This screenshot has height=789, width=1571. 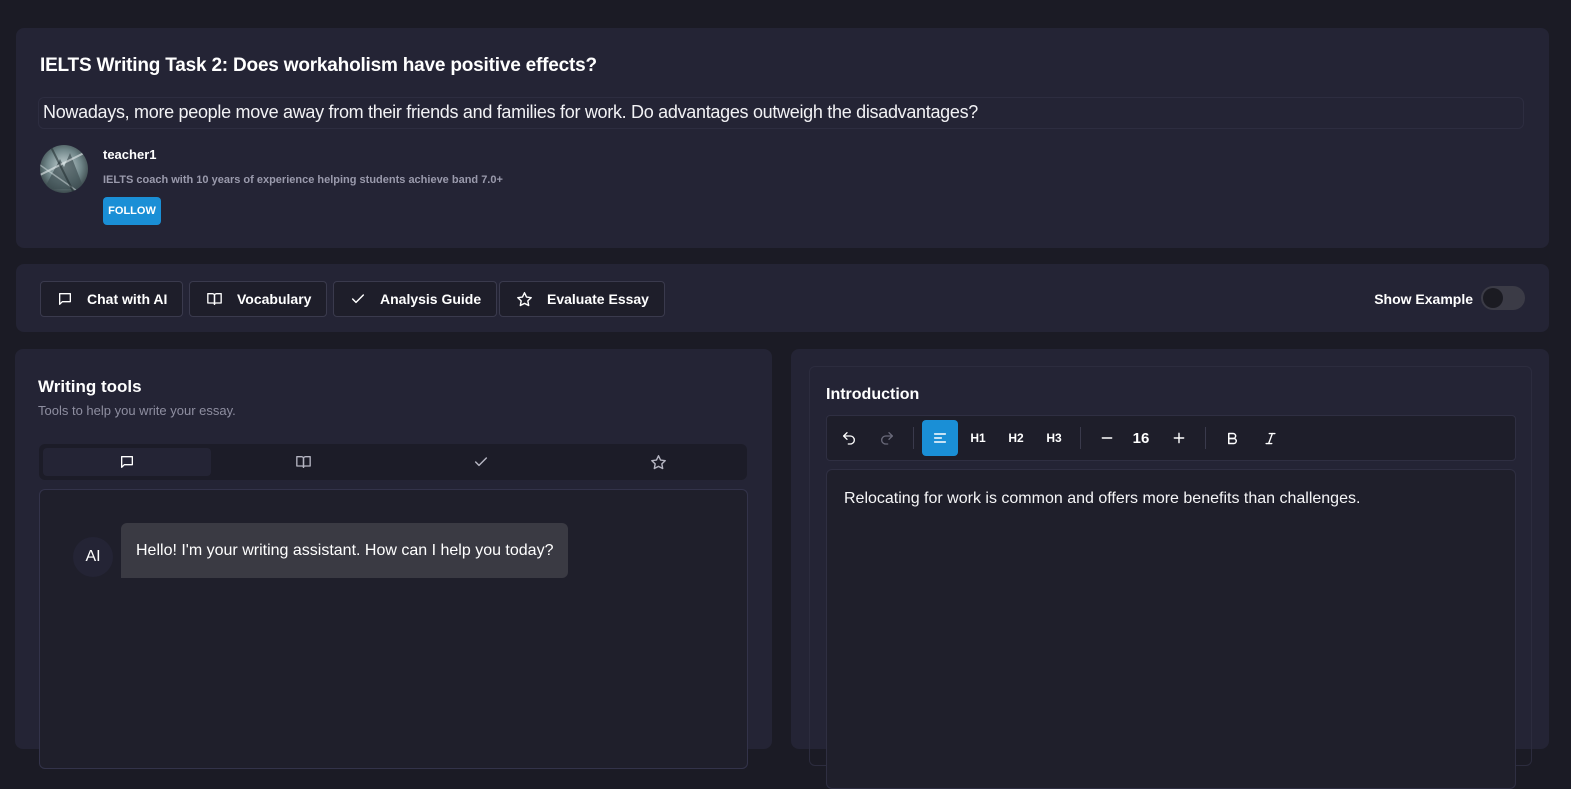 I want to click on toggle-knob, so click(x=1493, y=298).